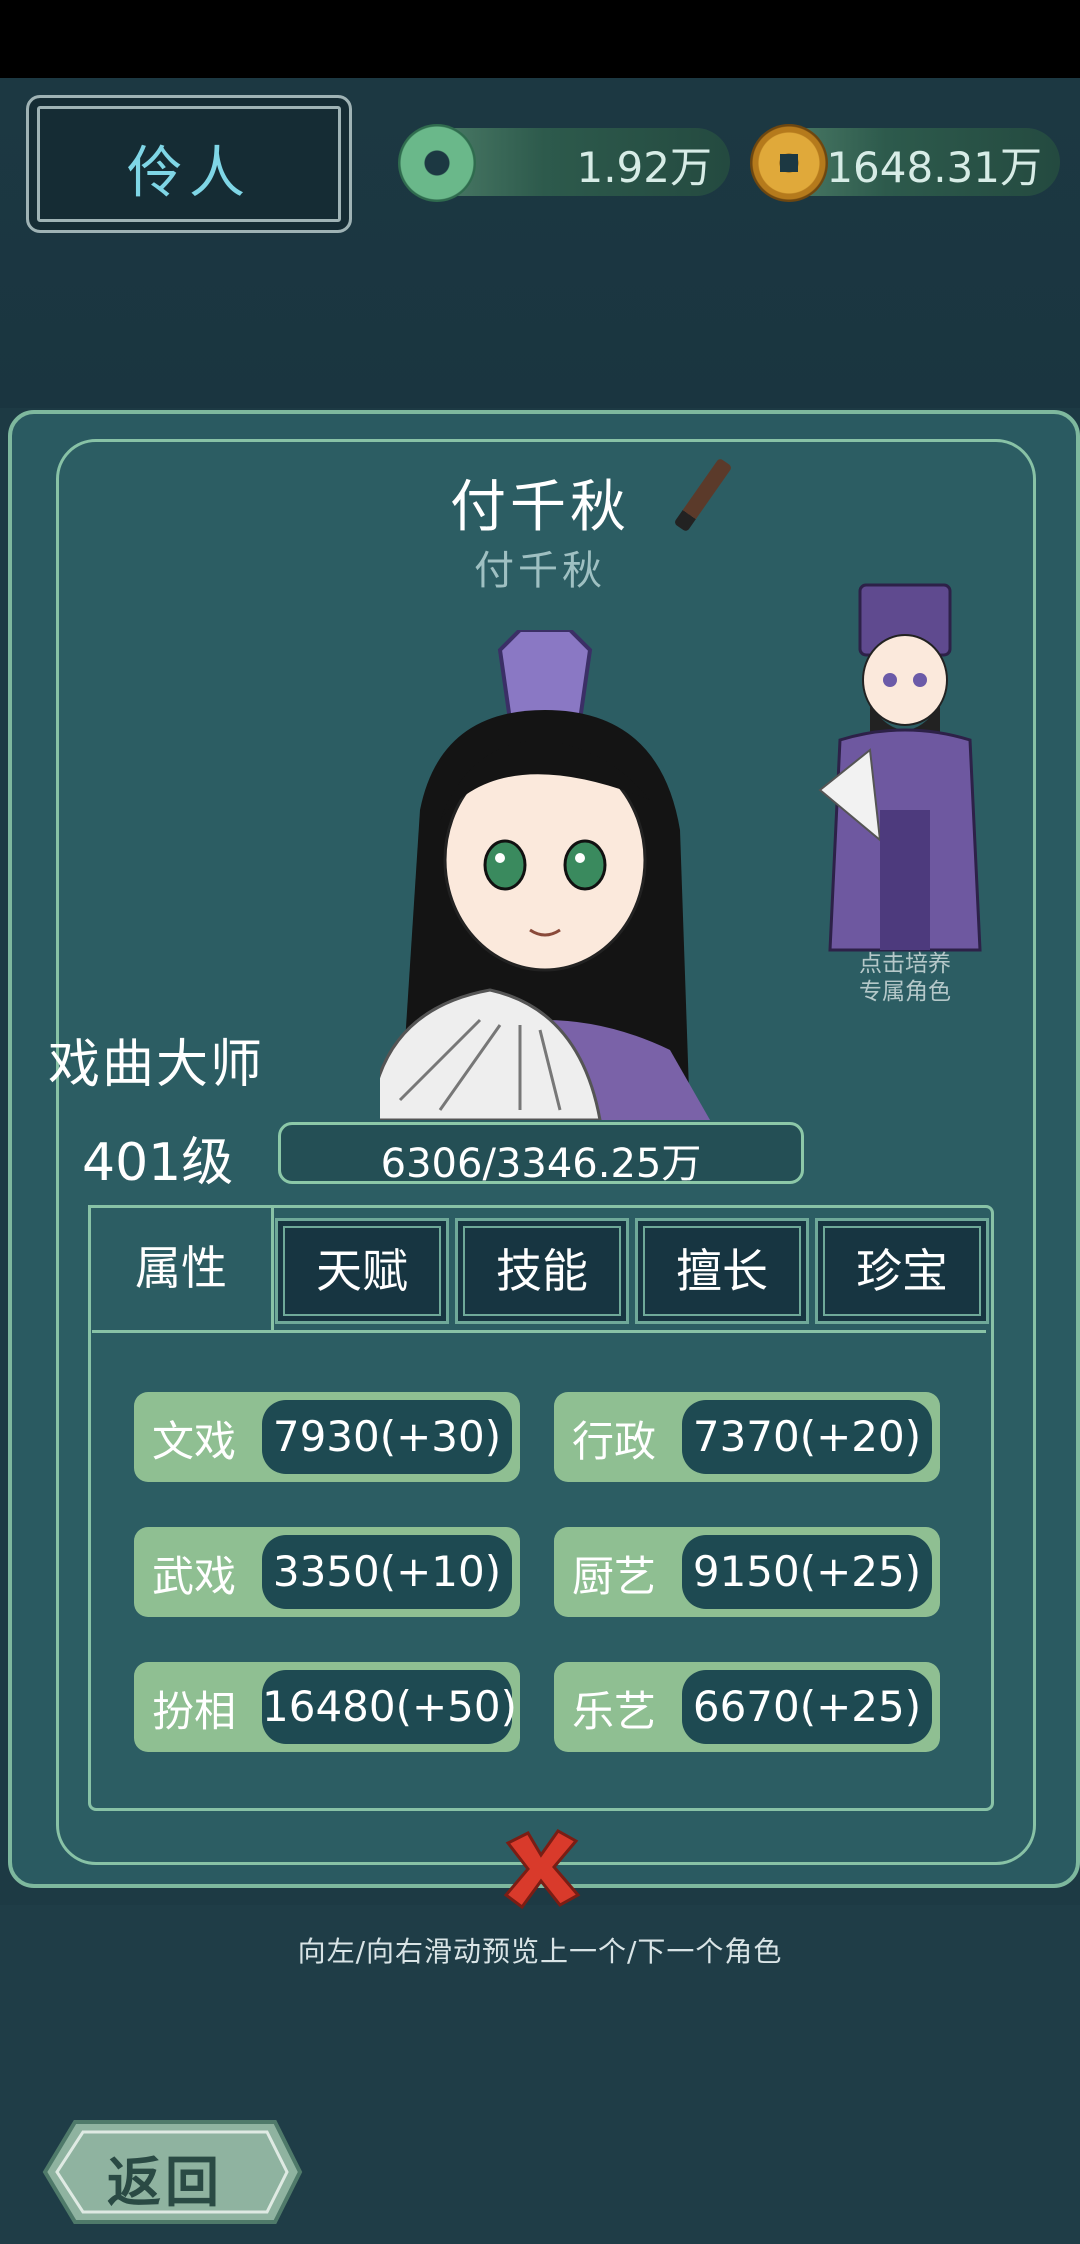  What do you see at coordinates (194, 1441) in the screenshot?
I see `stat-label: 文戏` at bounding box center [194, 1441].